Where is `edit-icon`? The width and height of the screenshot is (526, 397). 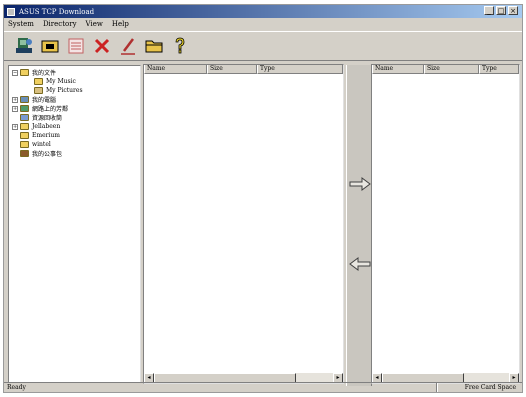
edit-icon is located at coordinates (128, 46).